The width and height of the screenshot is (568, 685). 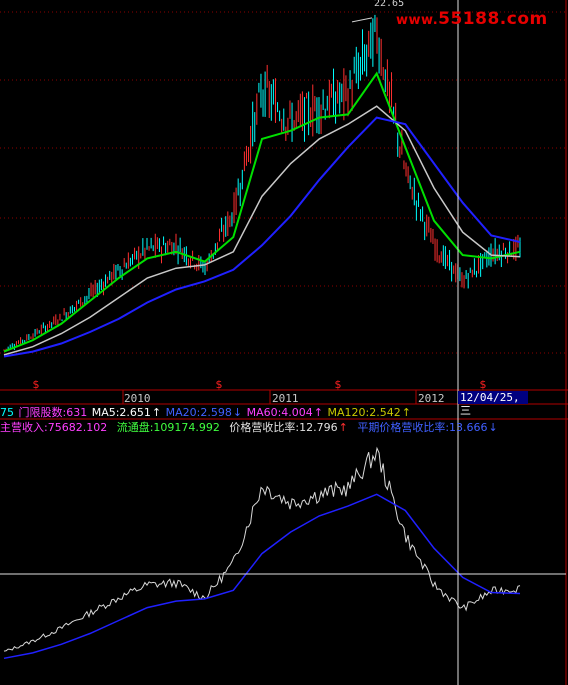 I want to click on stock-code-fragment: 75, so click(x=7, y=412).